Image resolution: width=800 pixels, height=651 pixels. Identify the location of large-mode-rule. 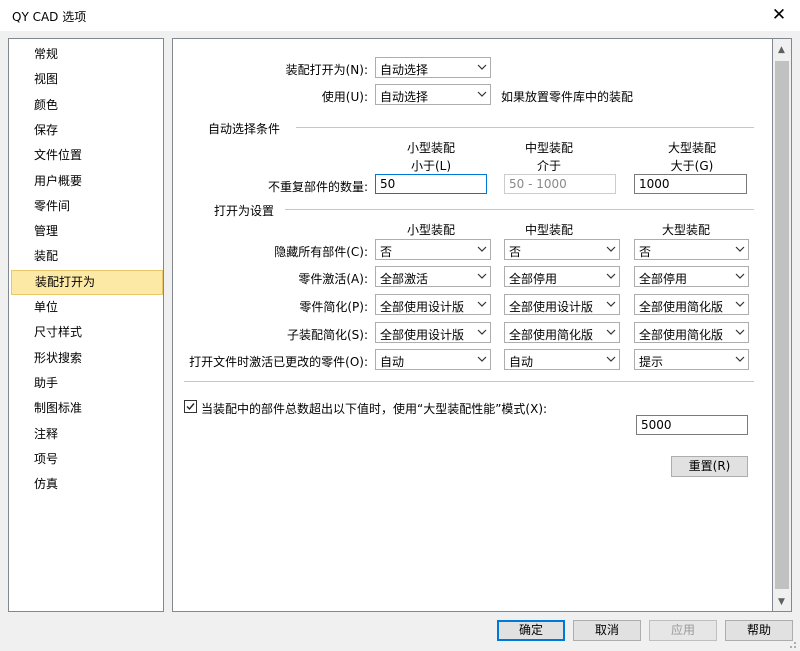
(469, 381).